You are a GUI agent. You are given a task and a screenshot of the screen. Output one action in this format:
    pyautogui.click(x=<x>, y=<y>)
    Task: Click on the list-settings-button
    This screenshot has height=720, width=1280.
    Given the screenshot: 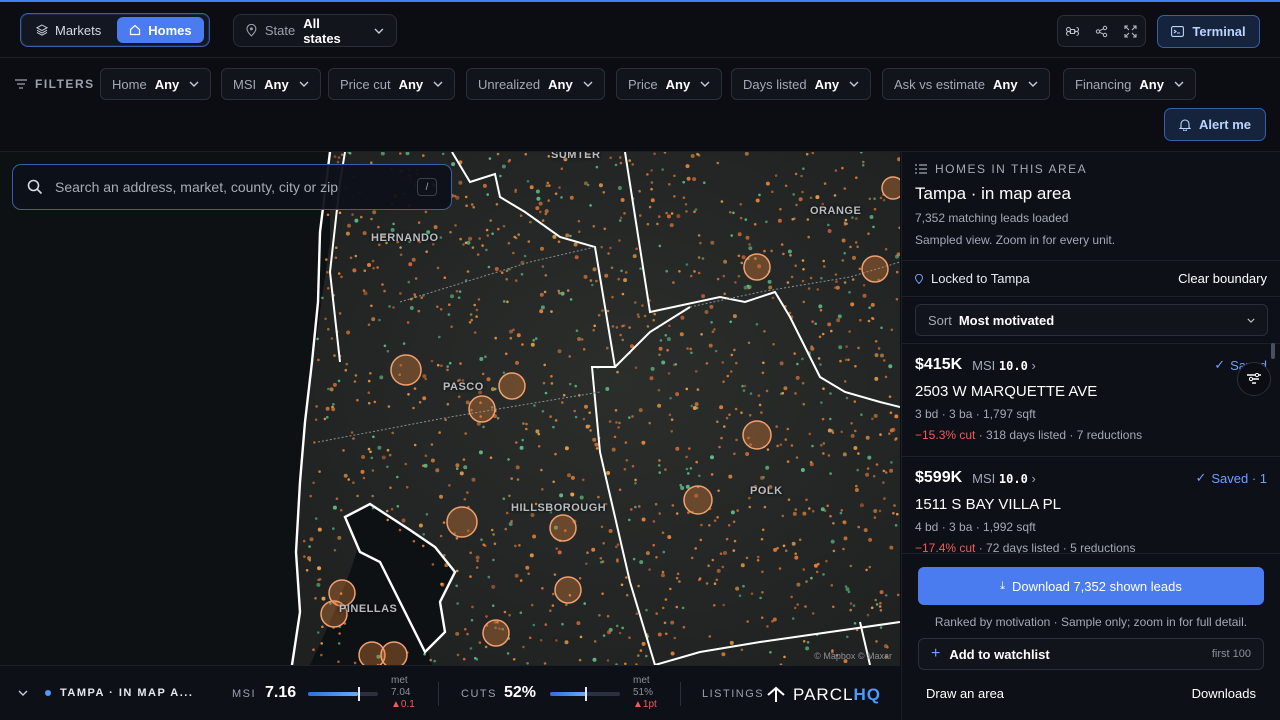 What is the action you would take?
    pyautogui.click(x=1254, y=379)
    